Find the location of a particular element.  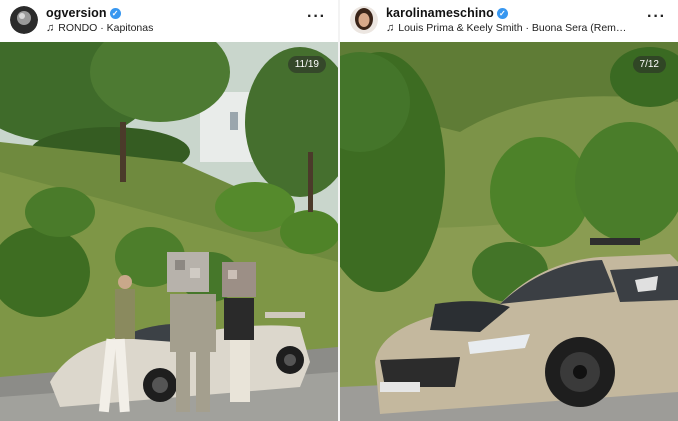

carousel-counter: 11/19 is located at coordinates (306, 64).